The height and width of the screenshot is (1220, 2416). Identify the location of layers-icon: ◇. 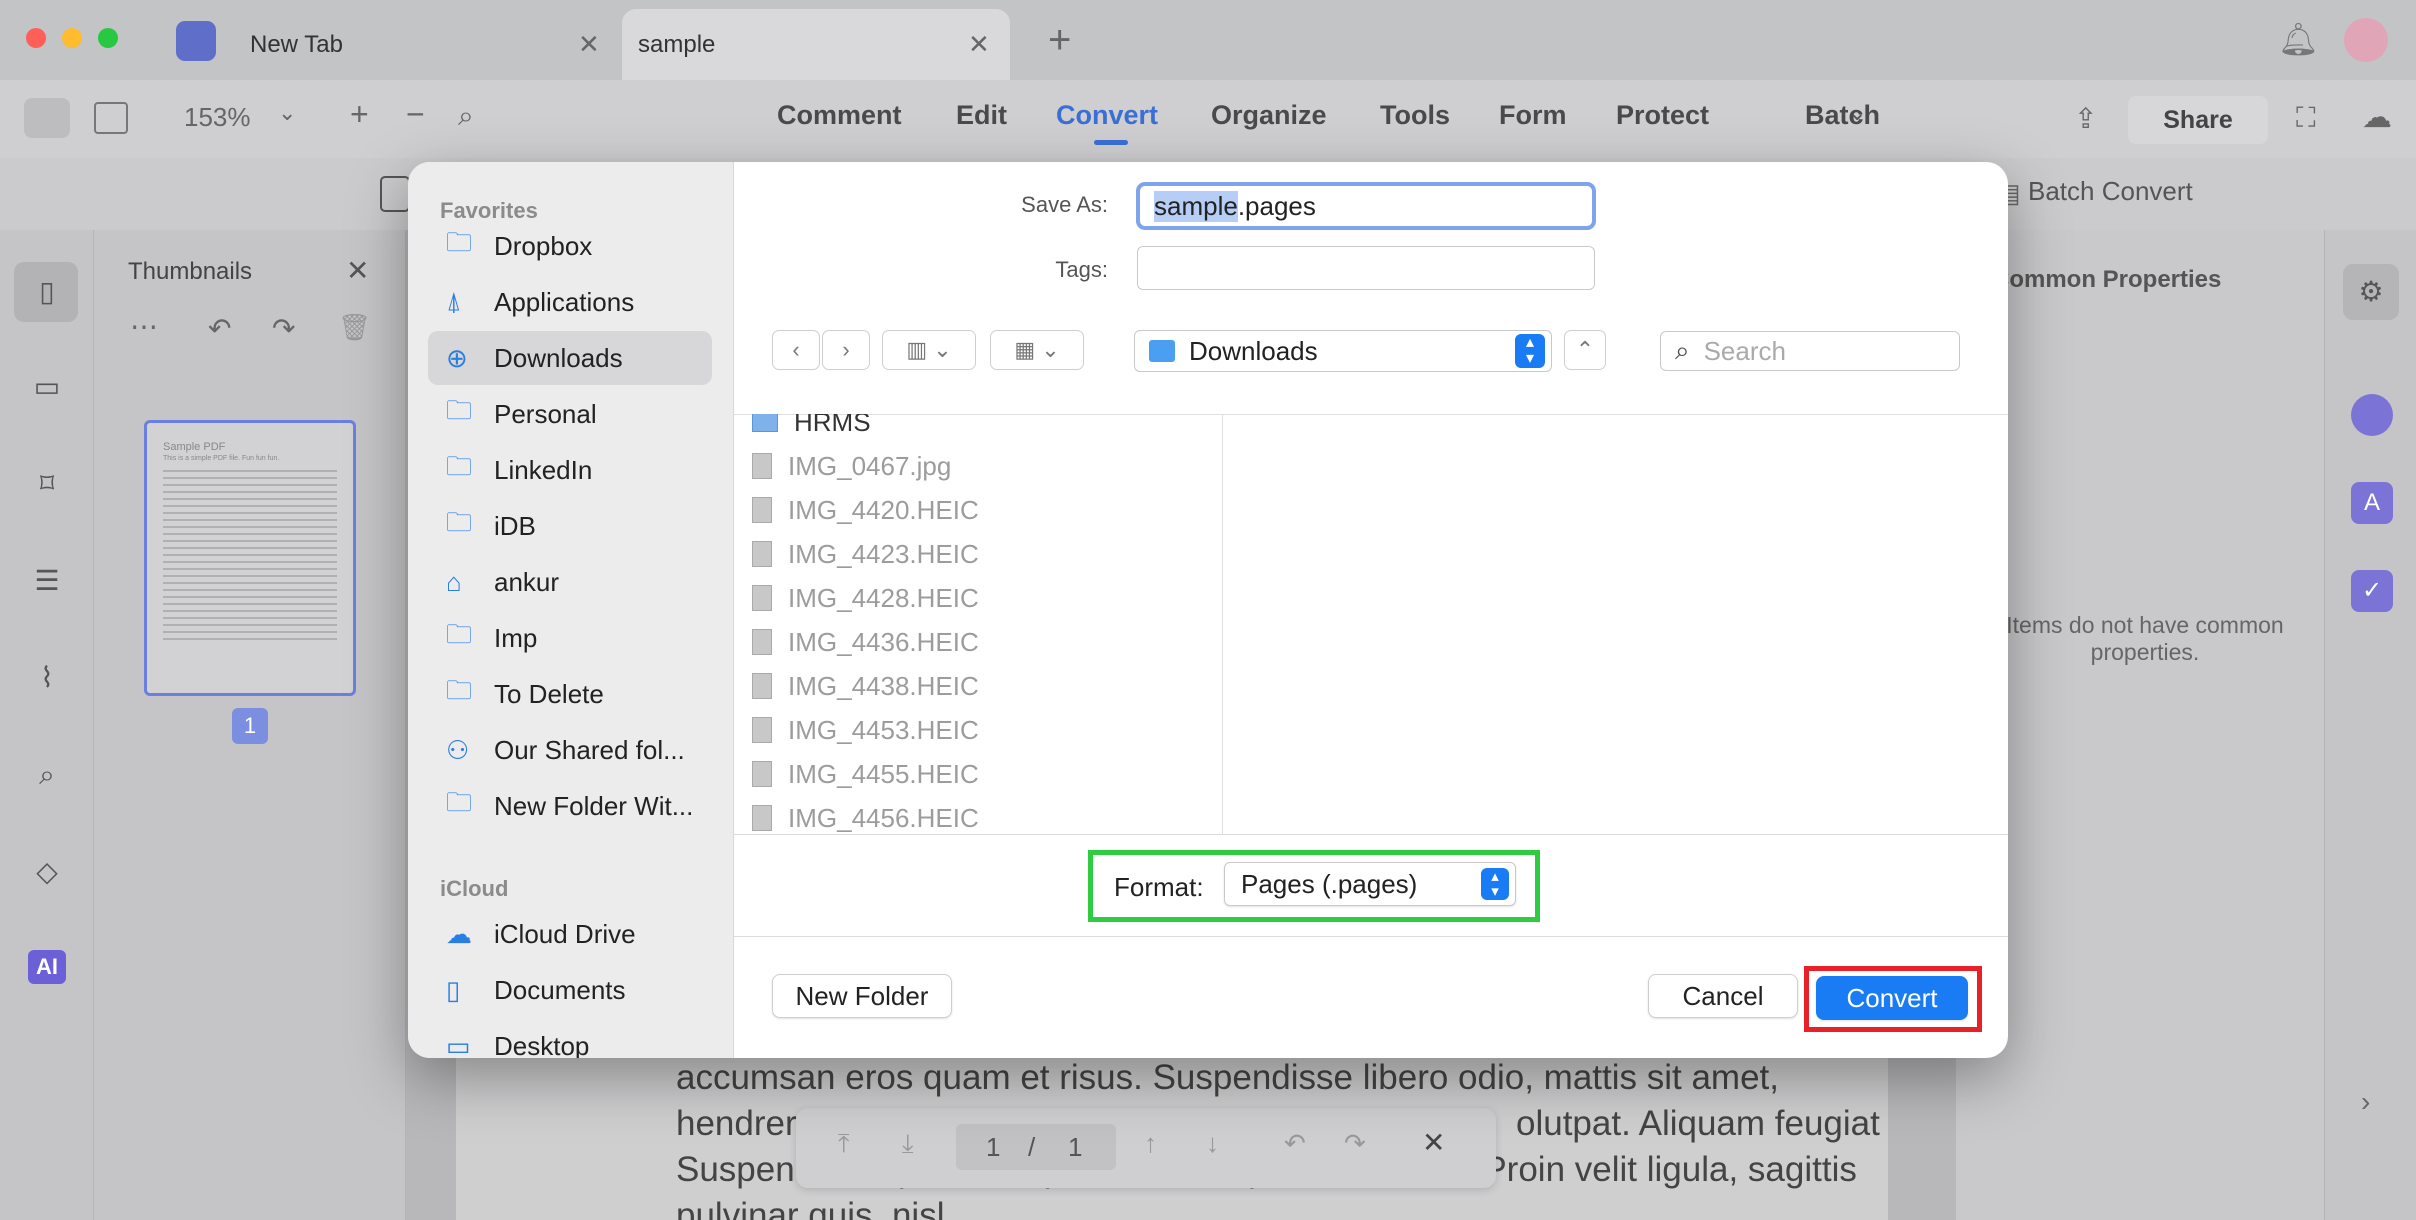
(47, 872).